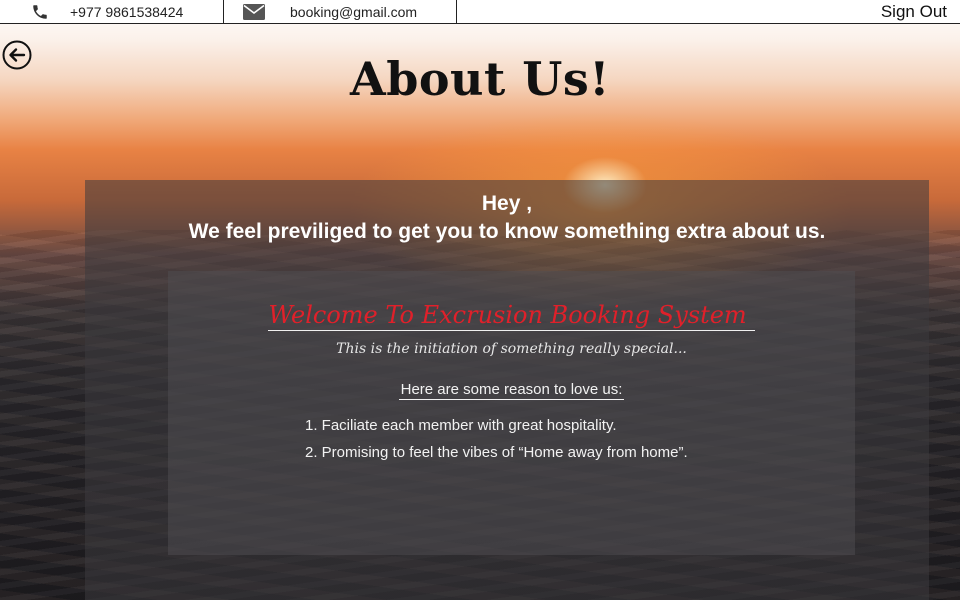 The image size is (960, 600). Describe the element at coordinates (40, 12) in the screenshot. I see `phone-icon` at that location.